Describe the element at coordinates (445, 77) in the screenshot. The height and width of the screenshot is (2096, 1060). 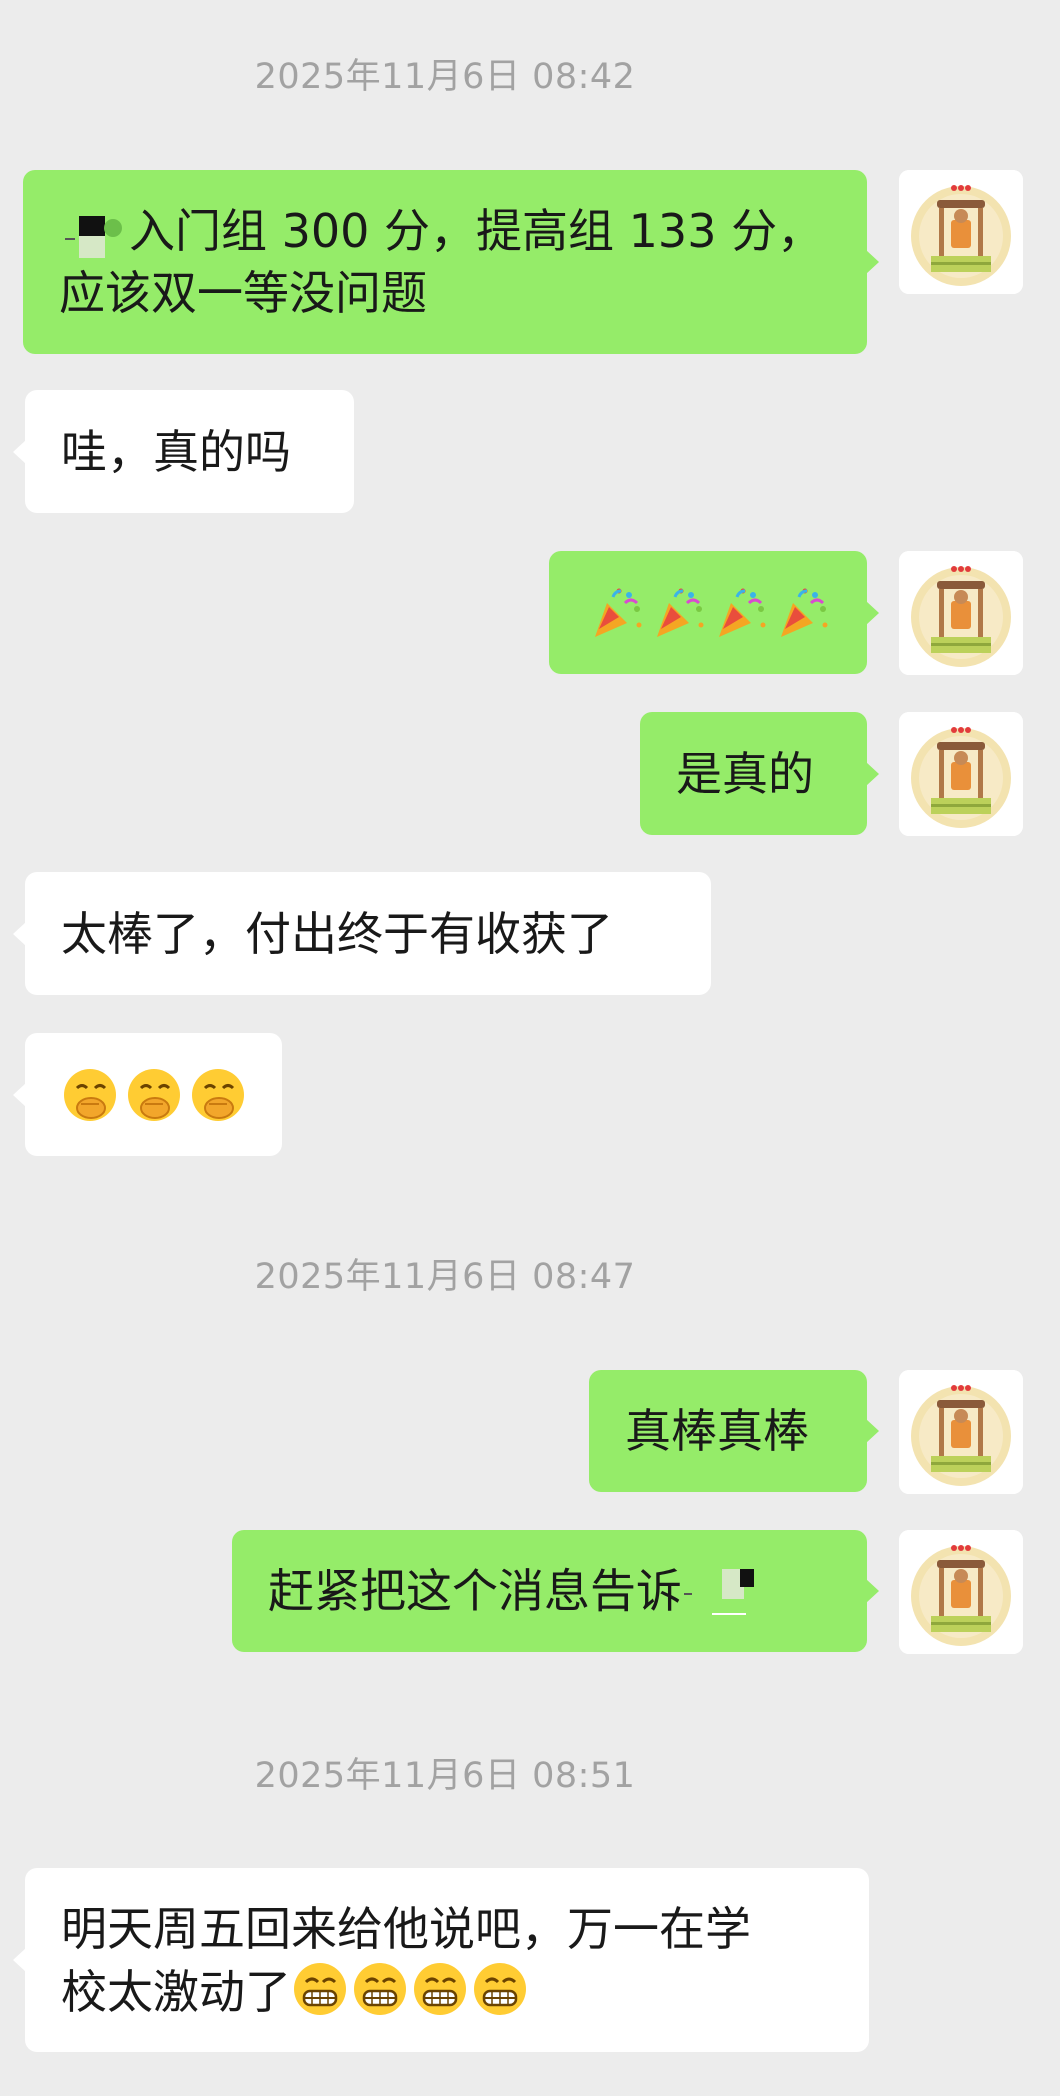
I see `timestamp: 2025年11月6日 08:42` at that location.